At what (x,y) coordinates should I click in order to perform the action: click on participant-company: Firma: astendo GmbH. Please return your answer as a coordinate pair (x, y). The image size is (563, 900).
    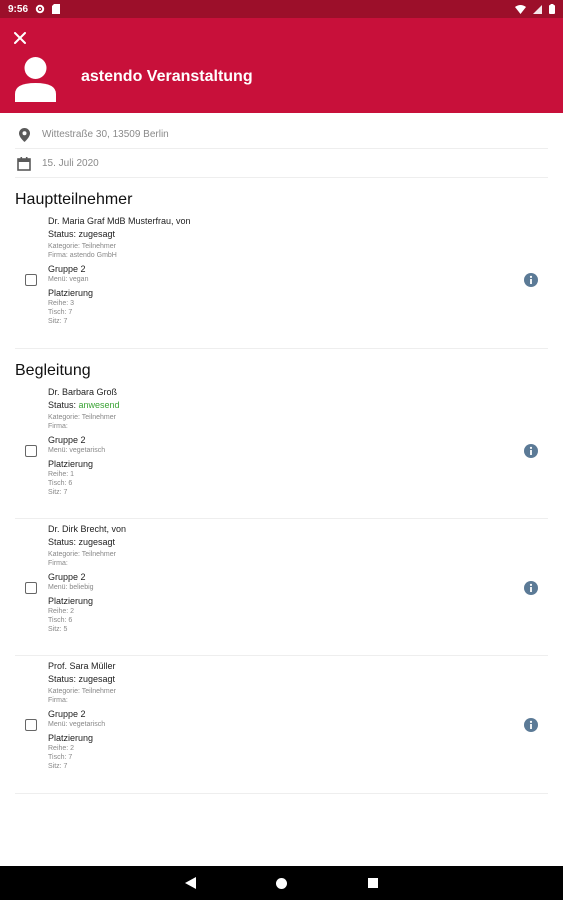
    Looking at the image, I should click on (82, 255).